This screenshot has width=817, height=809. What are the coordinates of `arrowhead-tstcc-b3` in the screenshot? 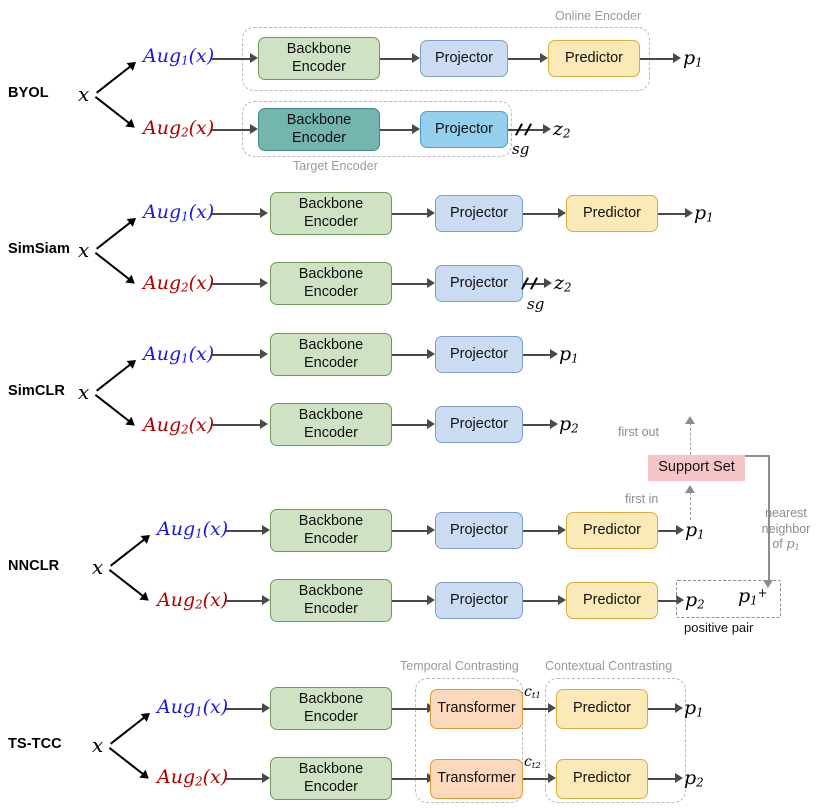 It's located at (552, 778).